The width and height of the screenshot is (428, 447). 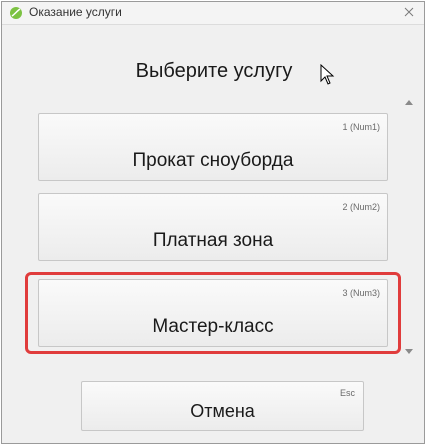 I want to click on service-label: Мастер-класс, so click(x=213, y=326).